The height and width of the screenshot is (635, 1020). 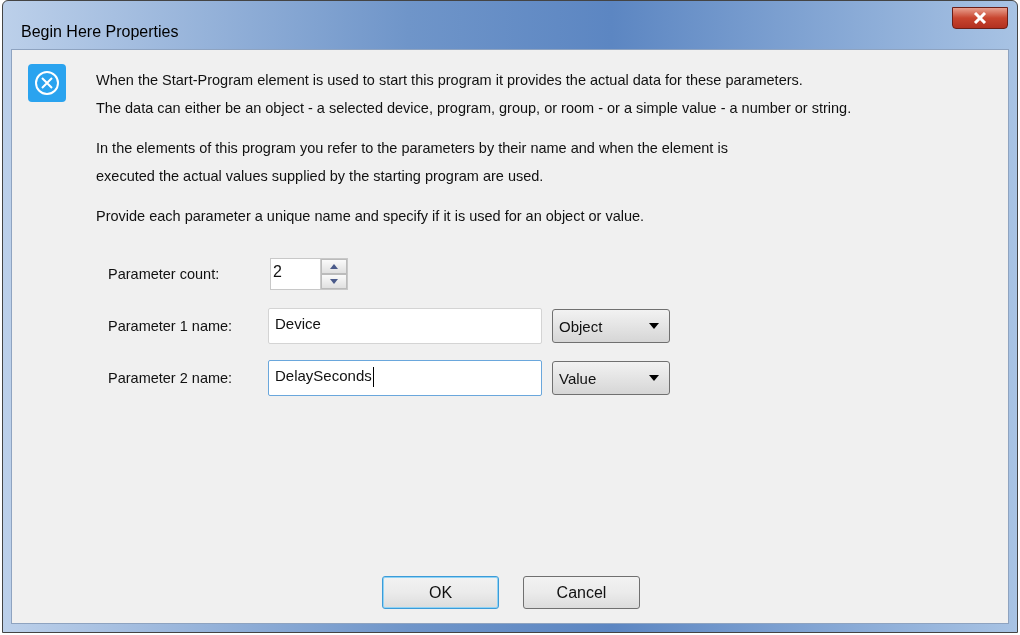 I want to click on name-field: Device, so click(x=405, y=326).